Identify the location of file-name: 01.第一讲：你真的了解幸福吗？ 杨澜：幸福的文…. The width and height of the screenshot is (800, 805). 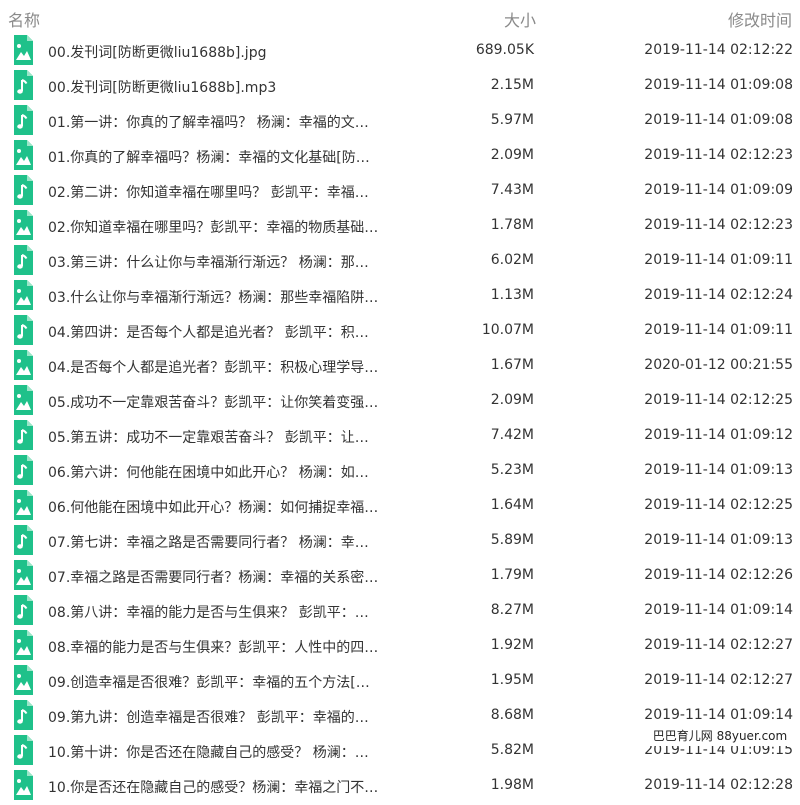
(208, 123).